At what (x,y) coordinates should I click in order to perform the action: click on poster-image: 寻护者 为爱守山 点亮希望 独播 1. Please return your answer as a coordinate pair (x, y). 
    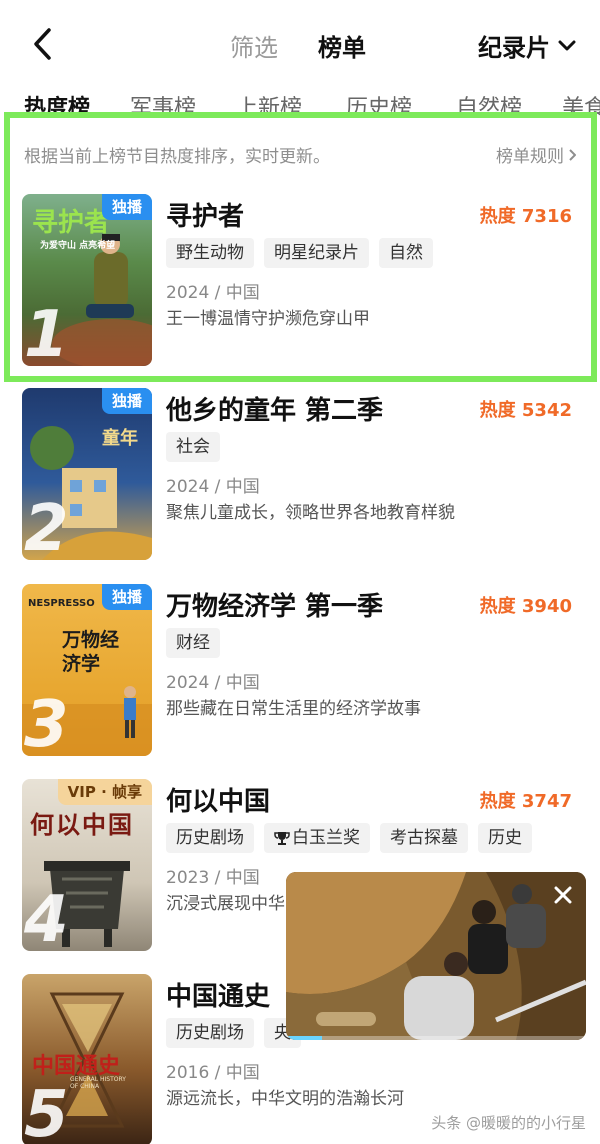
    Looking at the image, I should click on (87, 280).